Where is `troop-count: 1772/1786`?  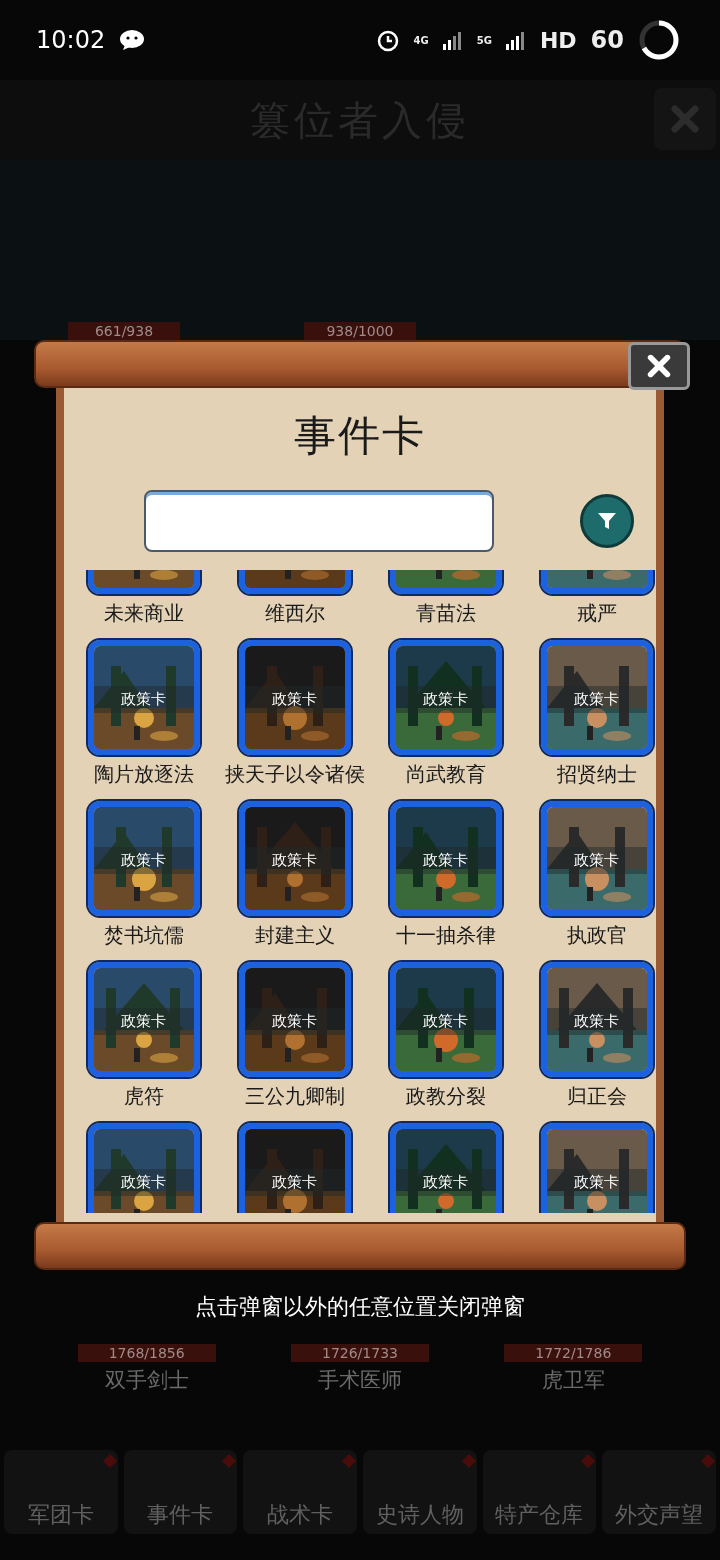 troop-count: 1772/1786 is located at coordinates (573, 1353).